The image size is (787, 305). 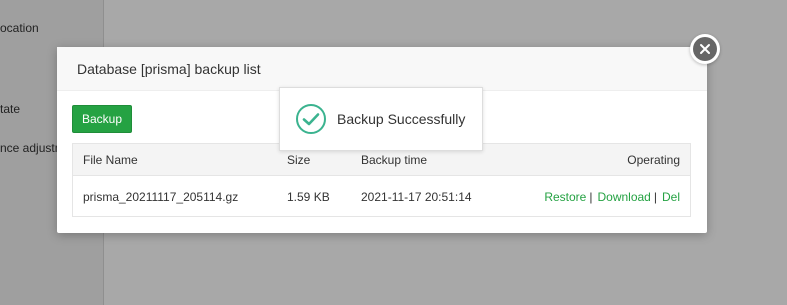 I want to click on background-sidebar-label: ocation, so click(x=19, y=28).